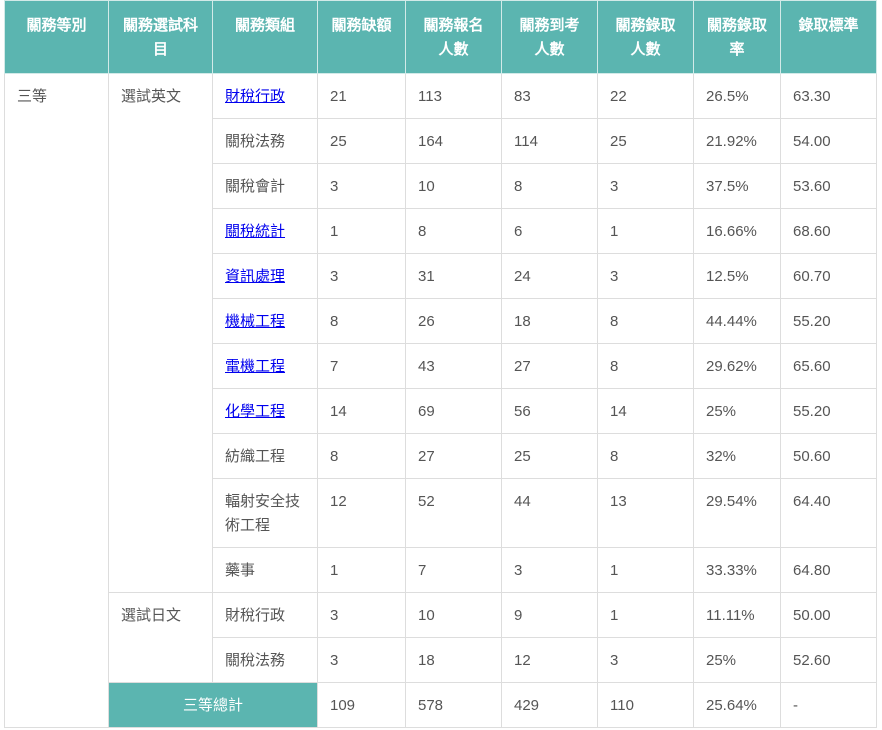  Describe the element at coordinates (549, 615) in the screenshot. I see `examinees-cell: 9` at that location.